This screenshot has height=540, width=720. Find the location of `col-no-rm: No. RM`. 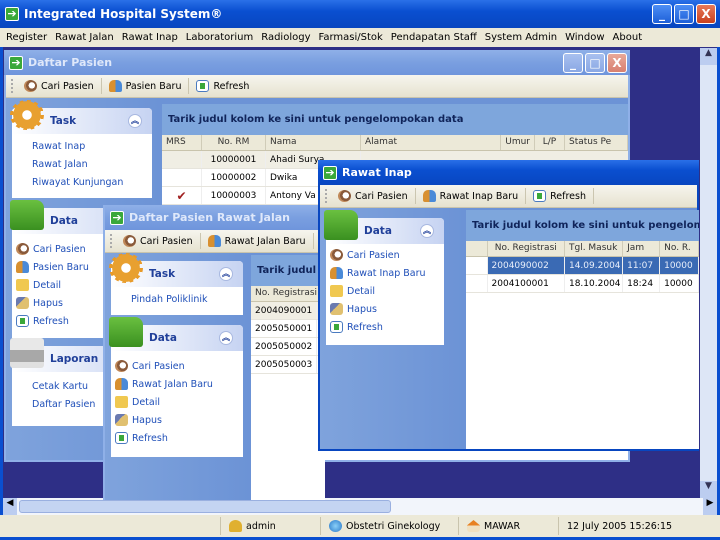

col-no-rm: No. RM is located at coordinates (234, 142).